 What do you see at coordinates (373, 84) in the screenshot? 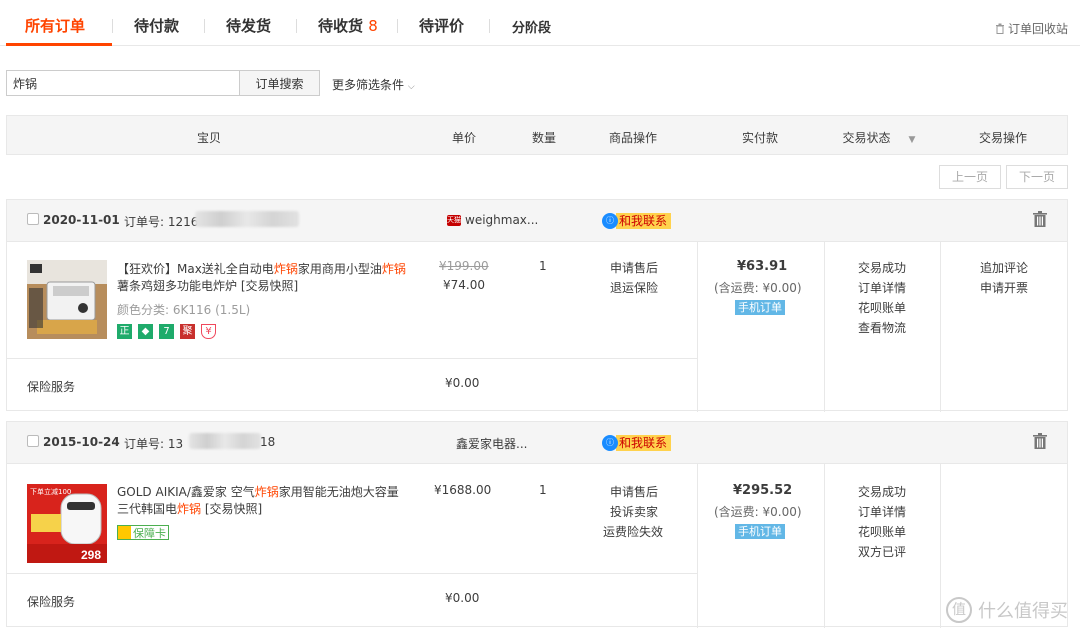
I see `more-filters-dropdown: 更多筛选条件 ⌵` at bounding box center [373, 84].